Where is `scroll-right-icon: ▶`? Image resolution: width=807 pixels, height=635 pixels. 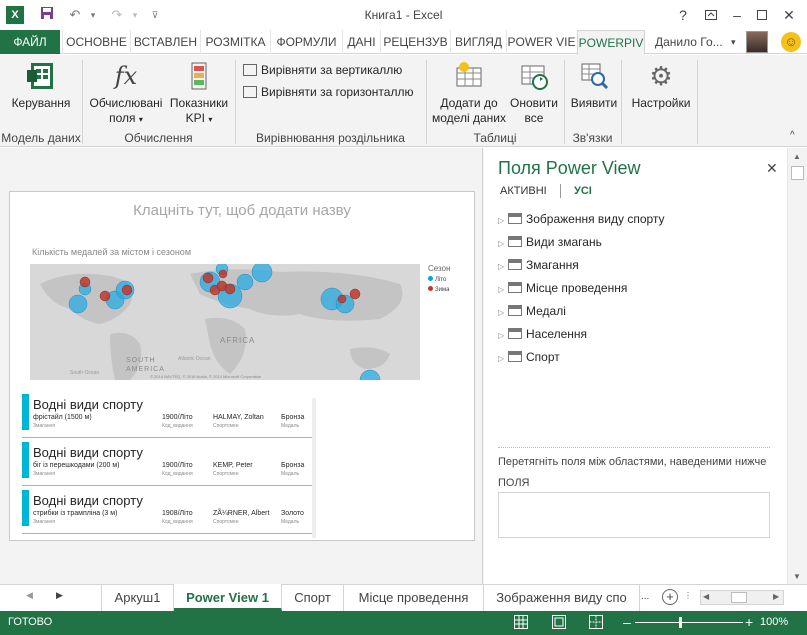
scroll-right-icon: ▶ is located at coordinates (776, 596).